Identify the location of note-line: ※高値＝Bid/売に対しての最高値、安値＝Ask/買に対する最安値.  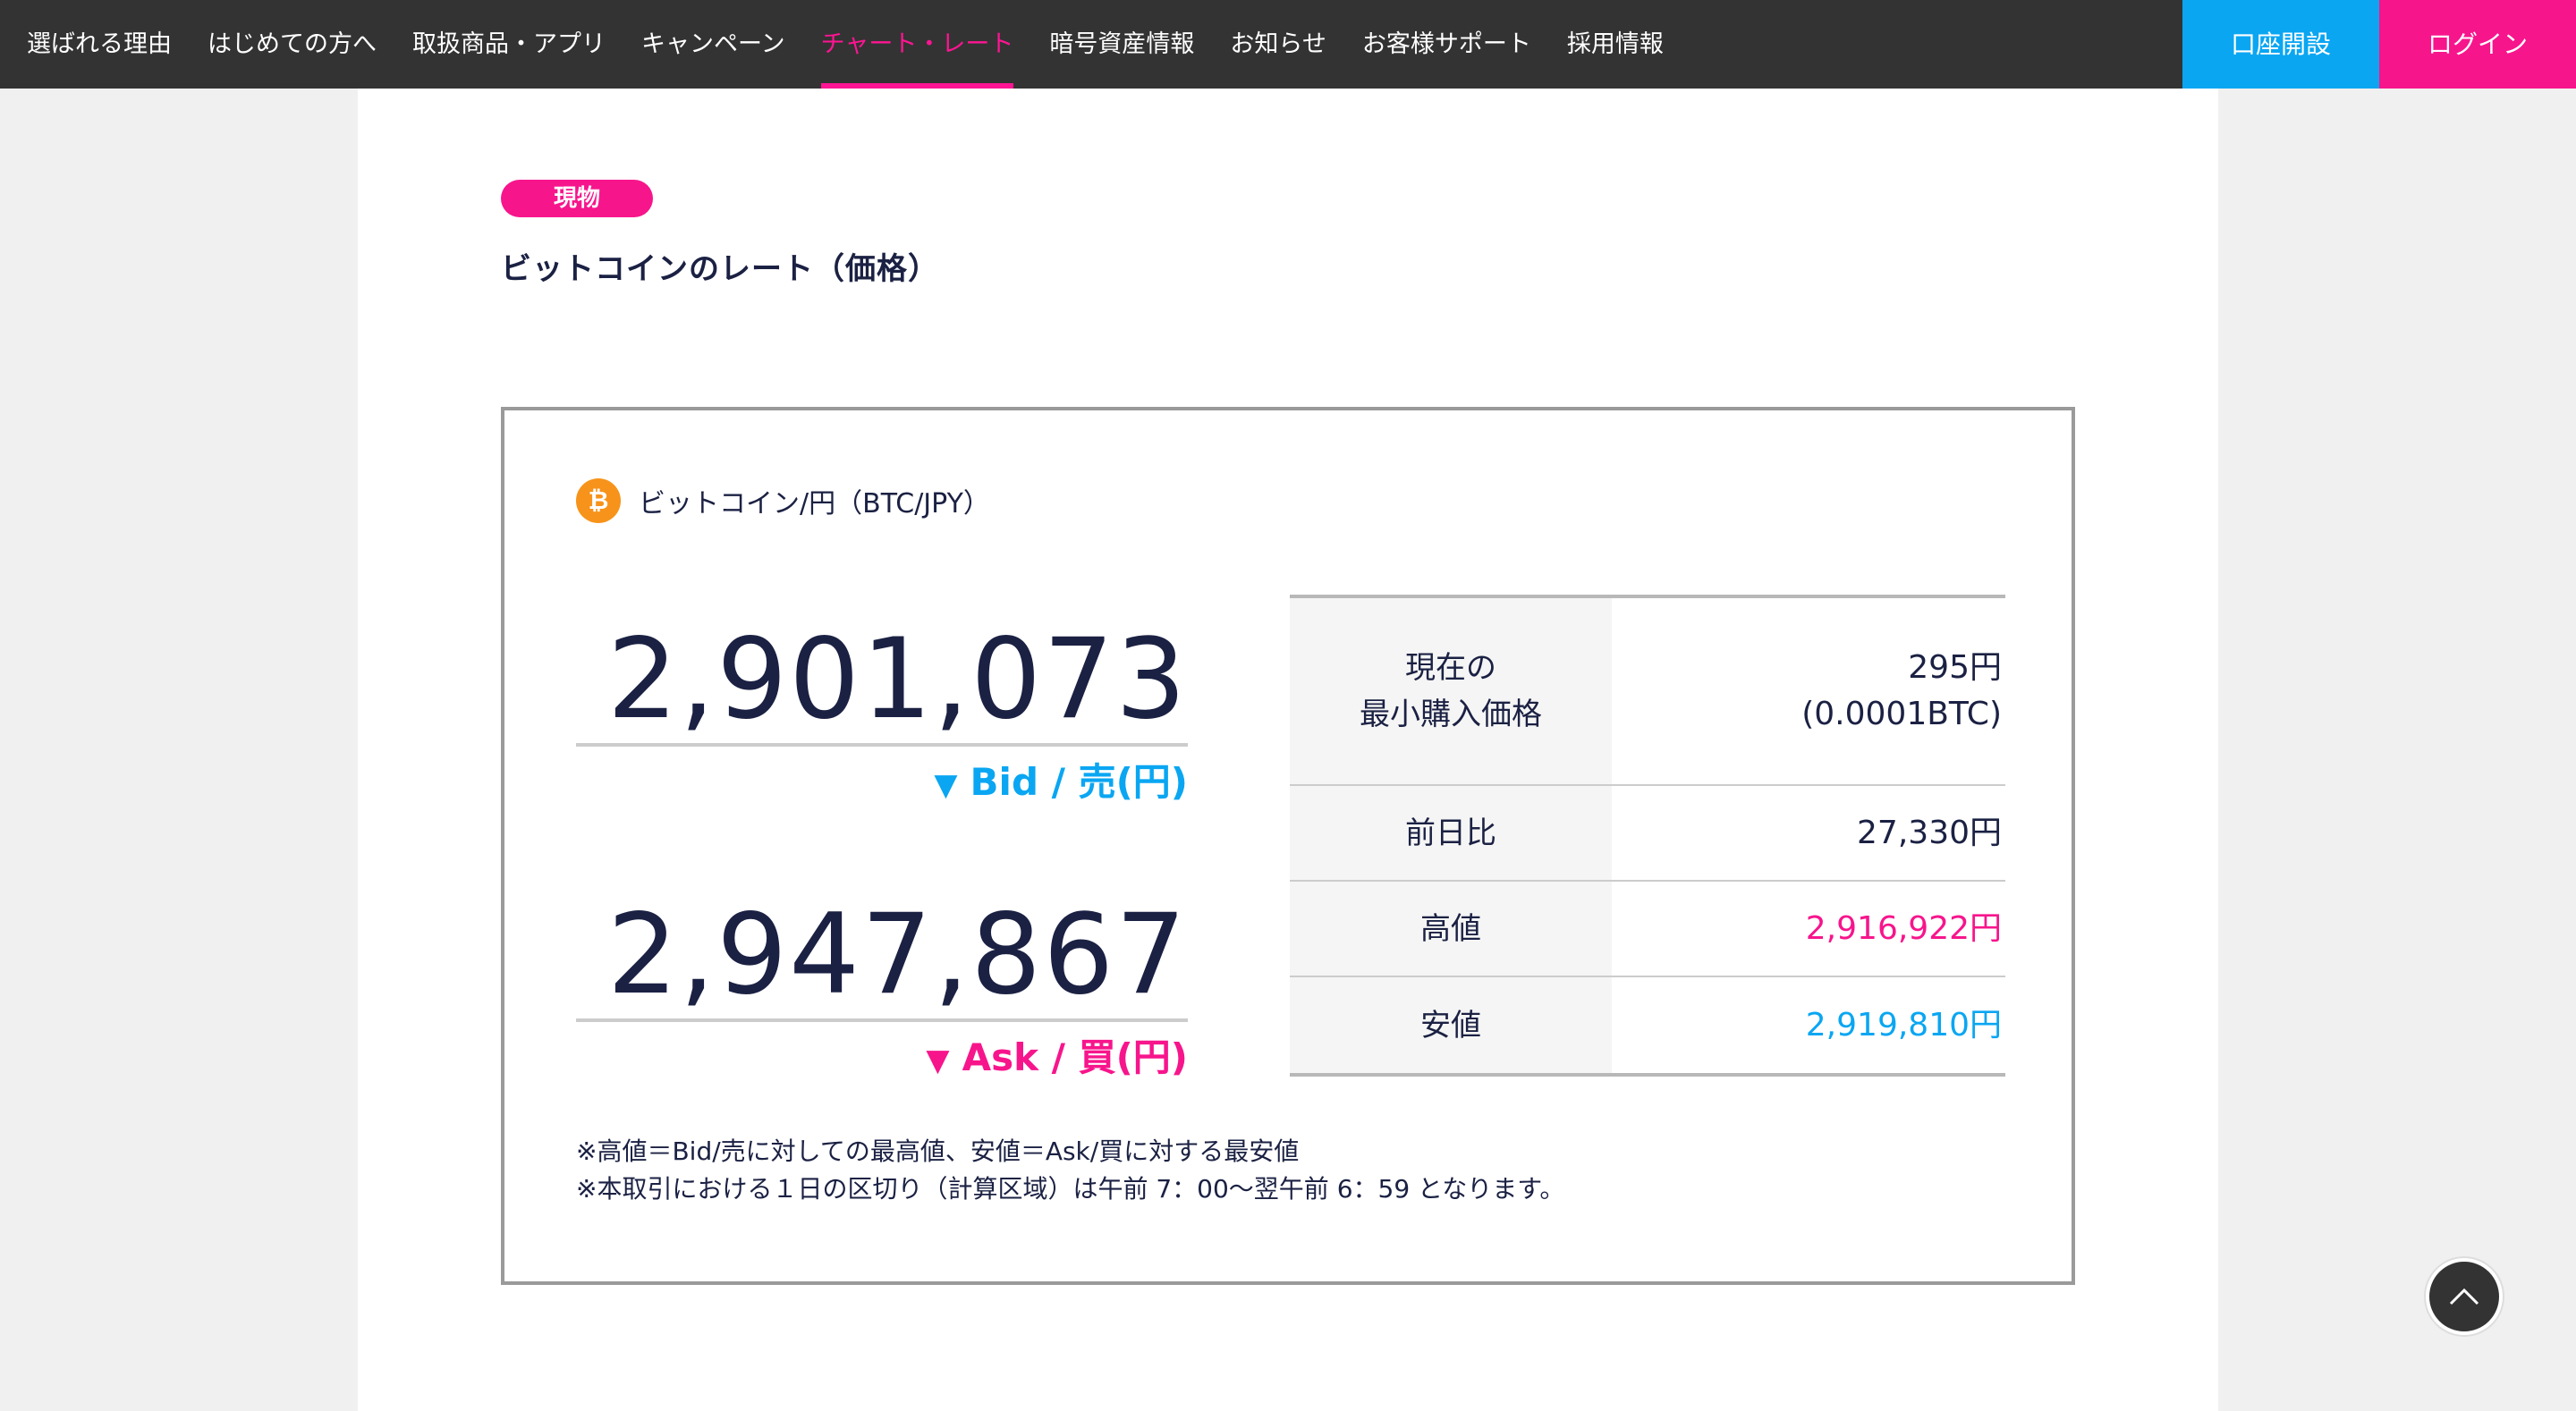
(938, 1151).